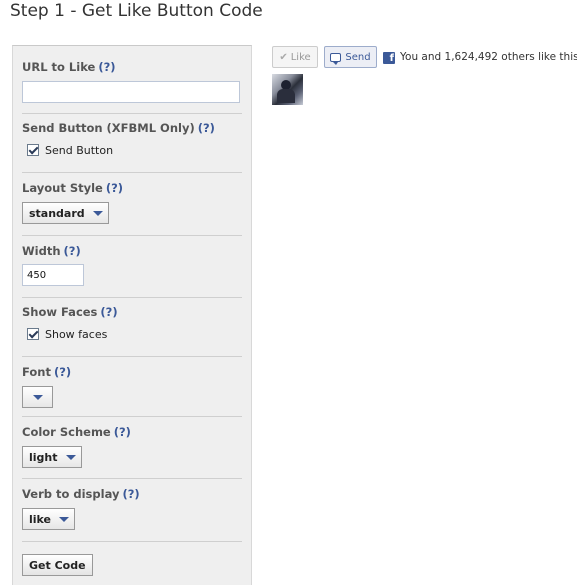 The width and height of the screenshot is (577, 585). I want to click on send-button-checkbox-label: Send Button, so click(79, 150).